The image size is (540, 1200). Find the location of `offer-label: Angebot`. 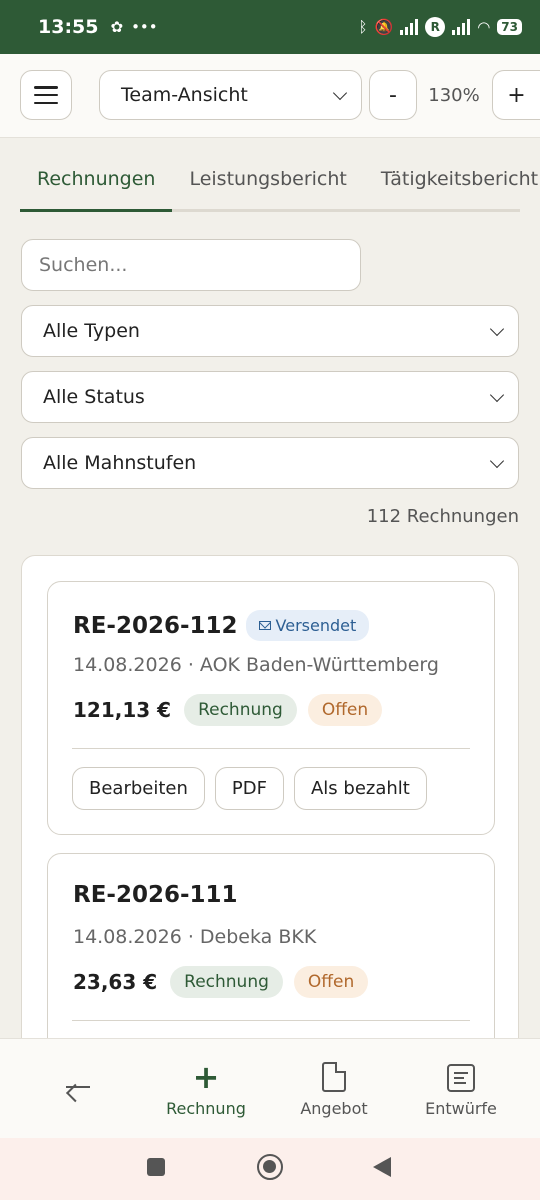

offer-label: Angebot is located at coordinates (334, 1108).